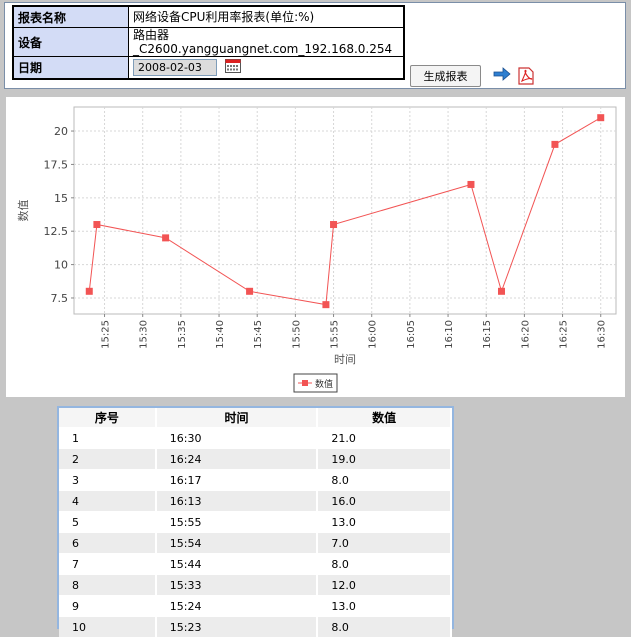 The height and width of the screenshot is (637, 631). Describe the element at coordinates (107, 627) in the screenshot. I see `row-index-cell: 10` at that location.